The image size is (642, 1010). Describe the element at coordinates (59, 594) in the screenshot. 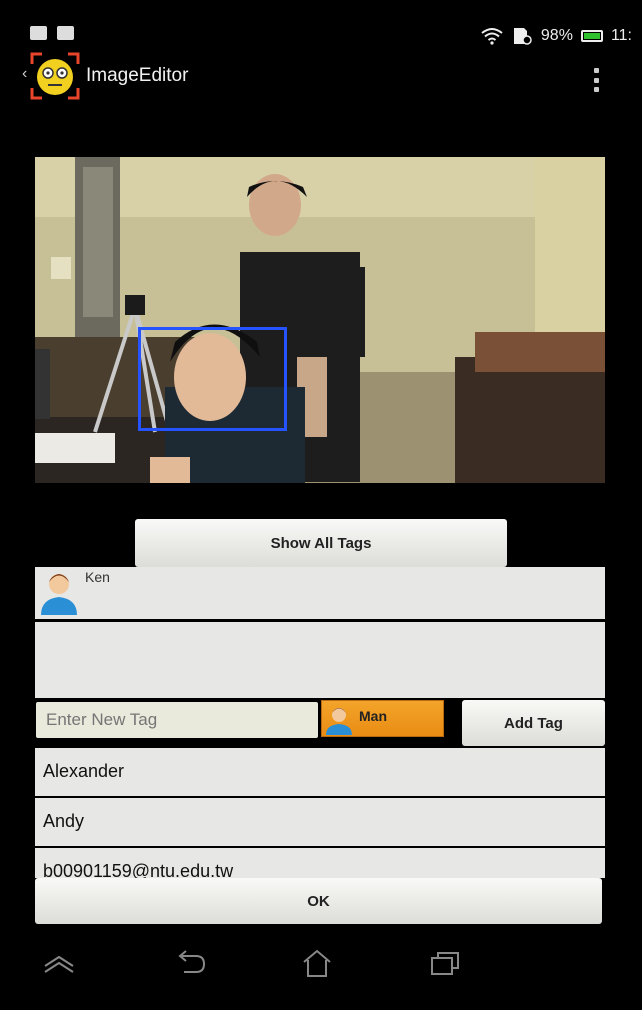

I see `person-avatar-icon` at that location.